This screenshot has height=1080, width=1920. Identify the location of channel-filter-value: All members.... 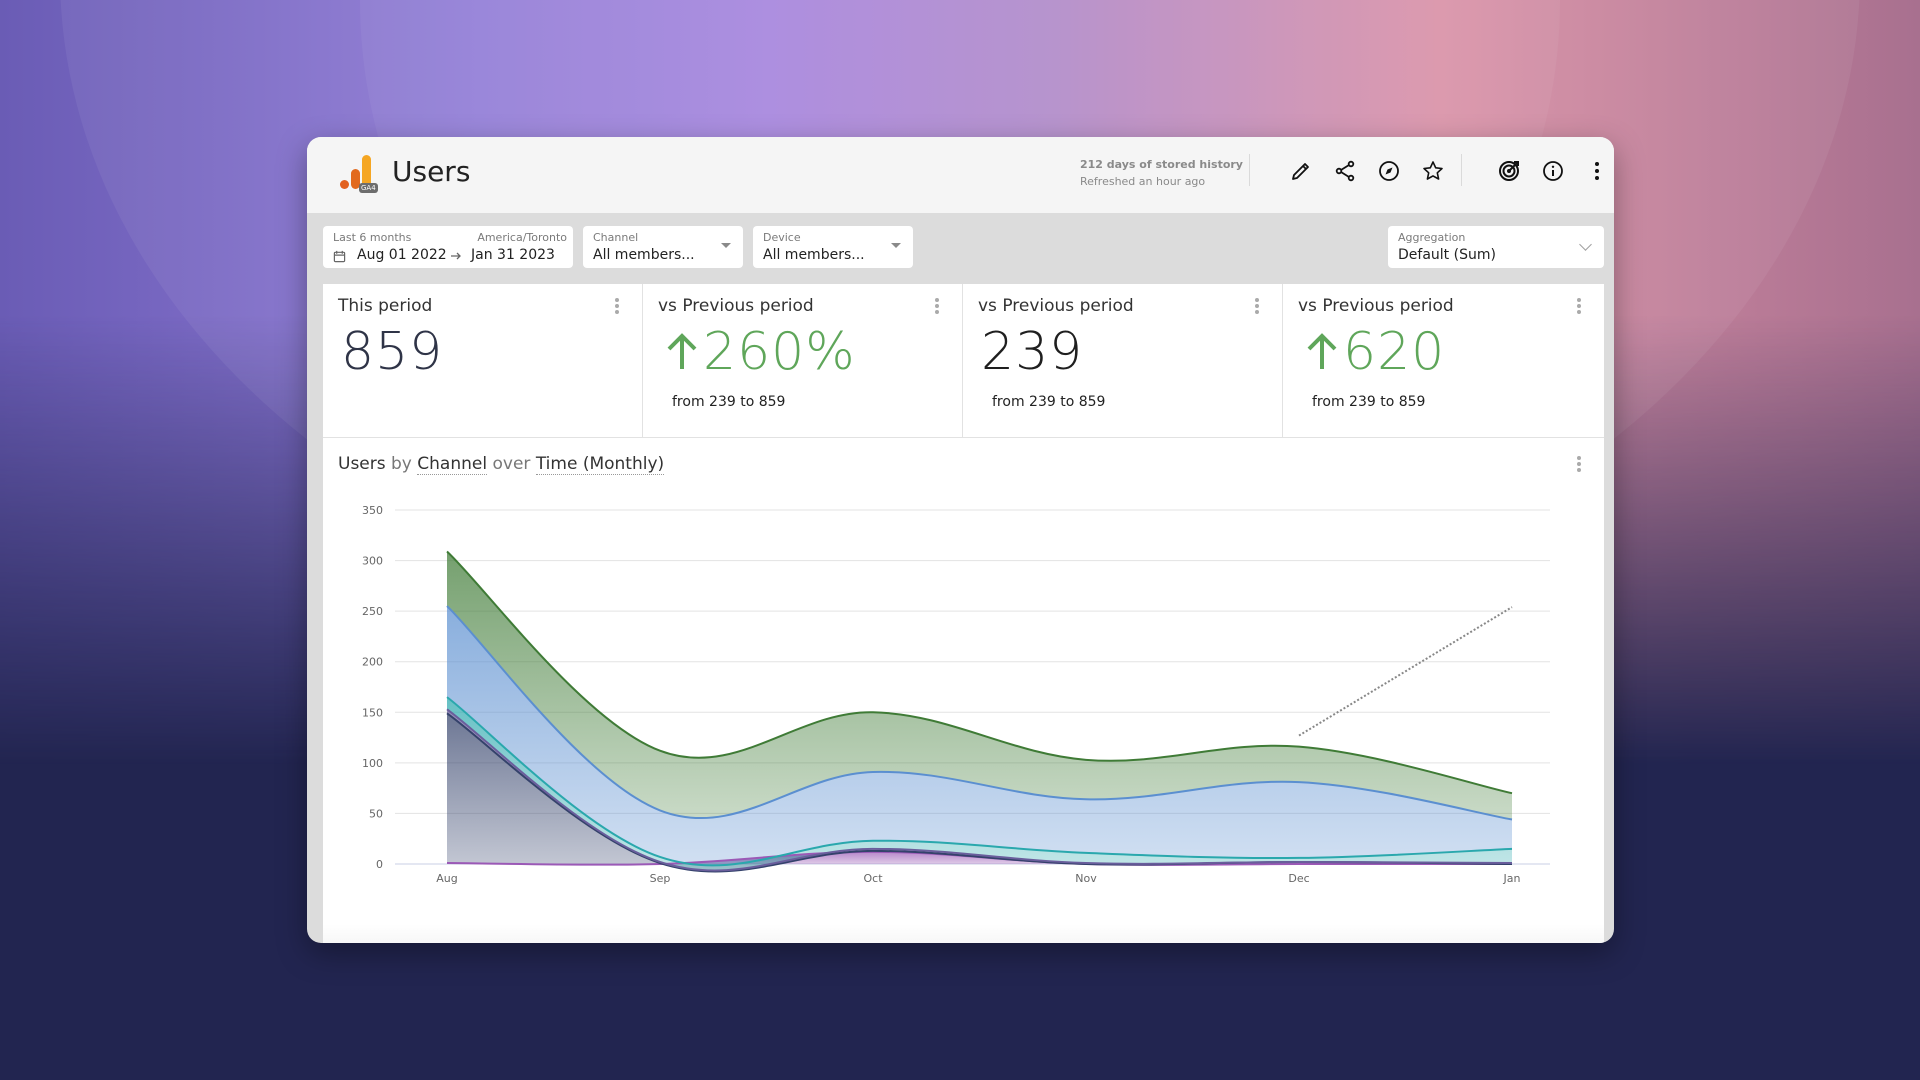
(644, 255).